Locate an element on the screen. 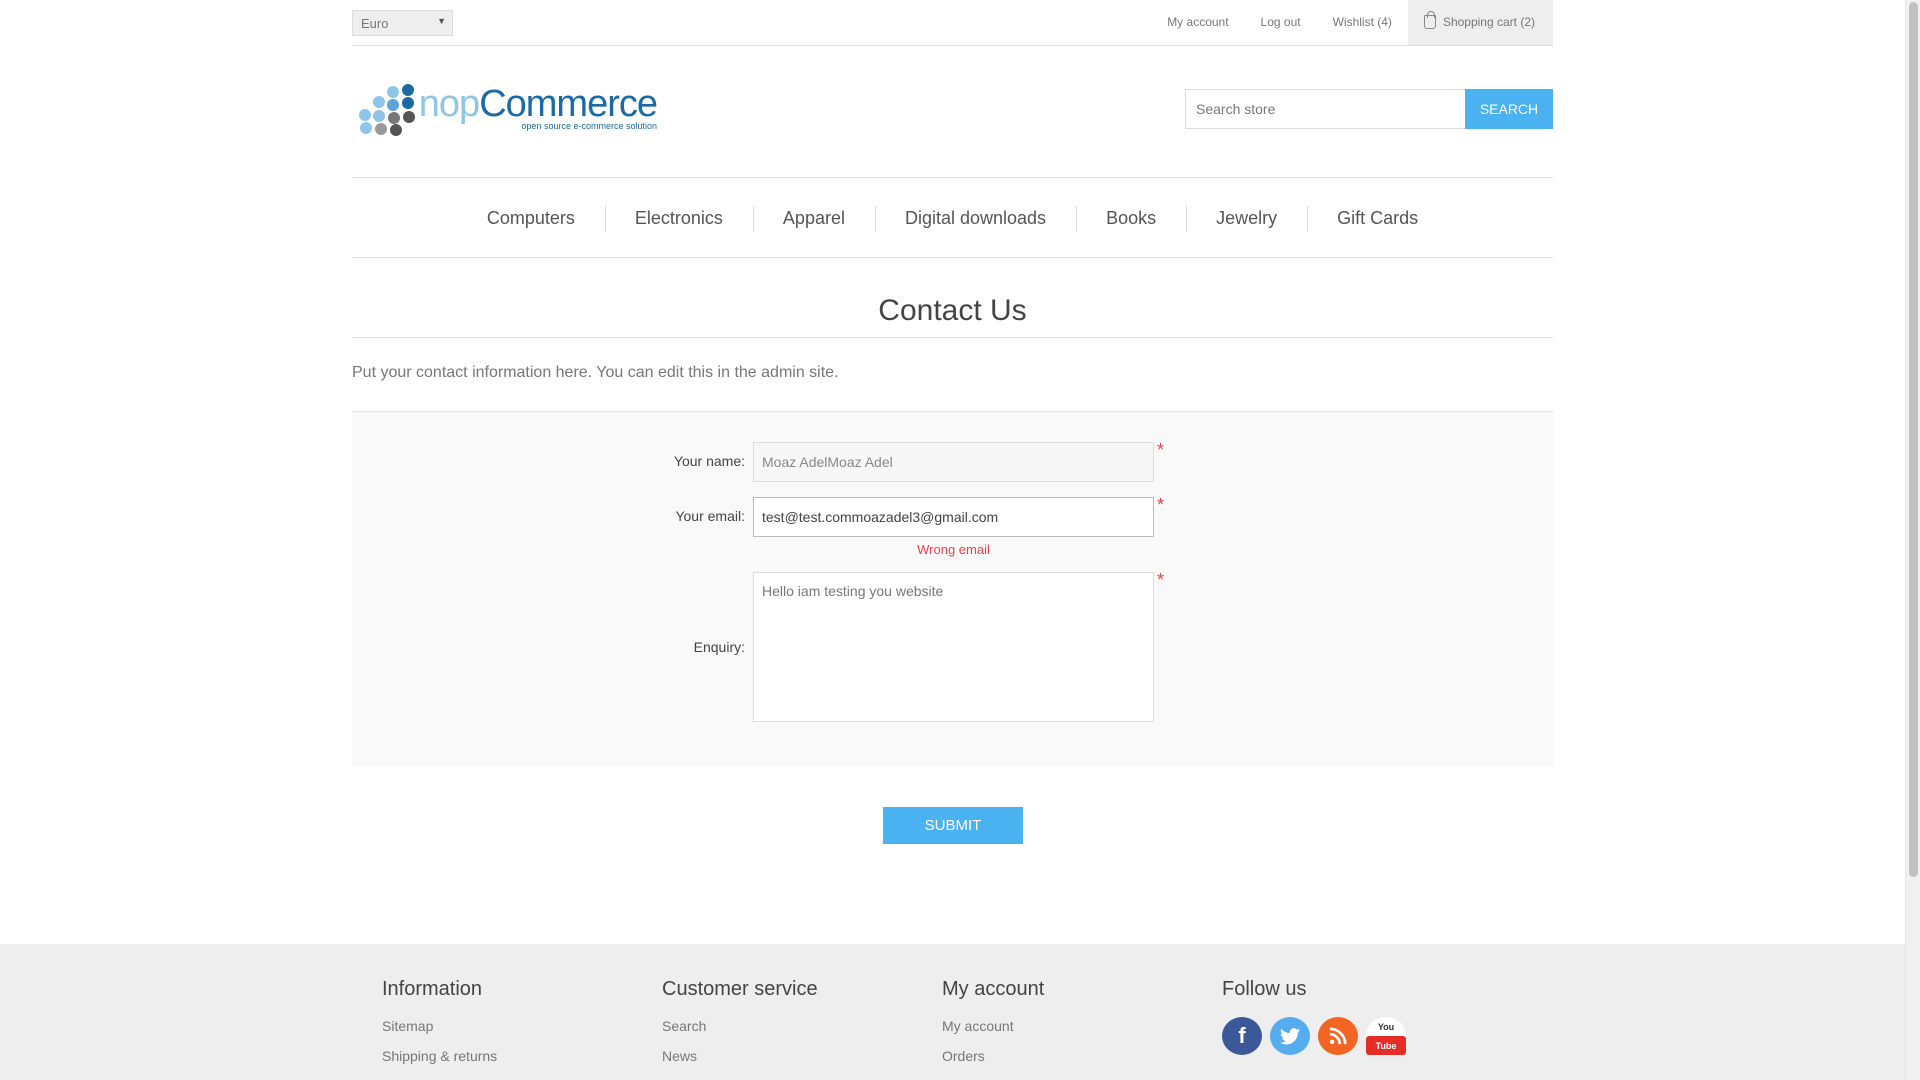  menu-item-jewelry: Jewelry is located at coordinates (1246, 218).